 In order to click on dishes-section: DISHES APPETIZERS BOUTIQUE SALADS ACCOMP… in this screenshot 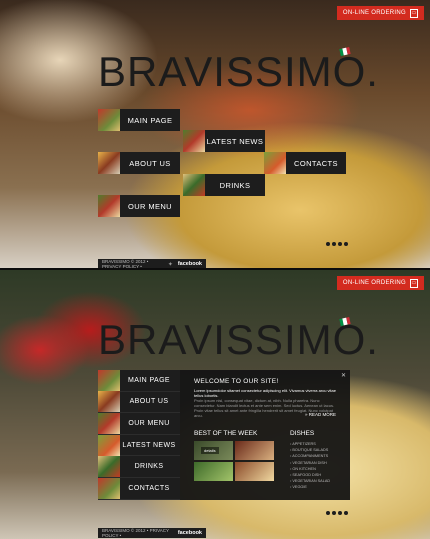, I will do `click(310, 460)`.